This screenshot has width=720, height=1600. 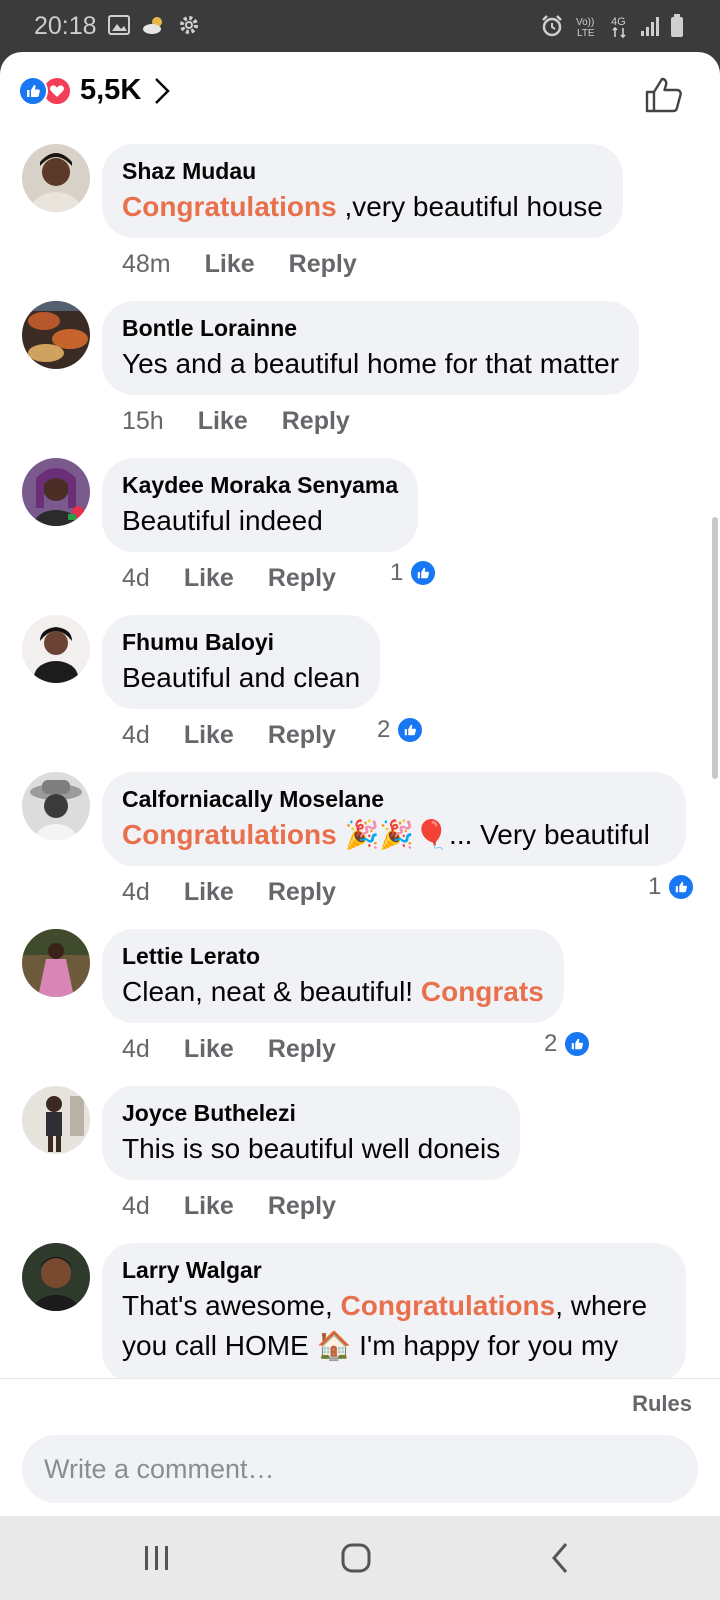 I want to click on comment-text: Yes and a beautiful home for that matter, so click(x=371, y=363).